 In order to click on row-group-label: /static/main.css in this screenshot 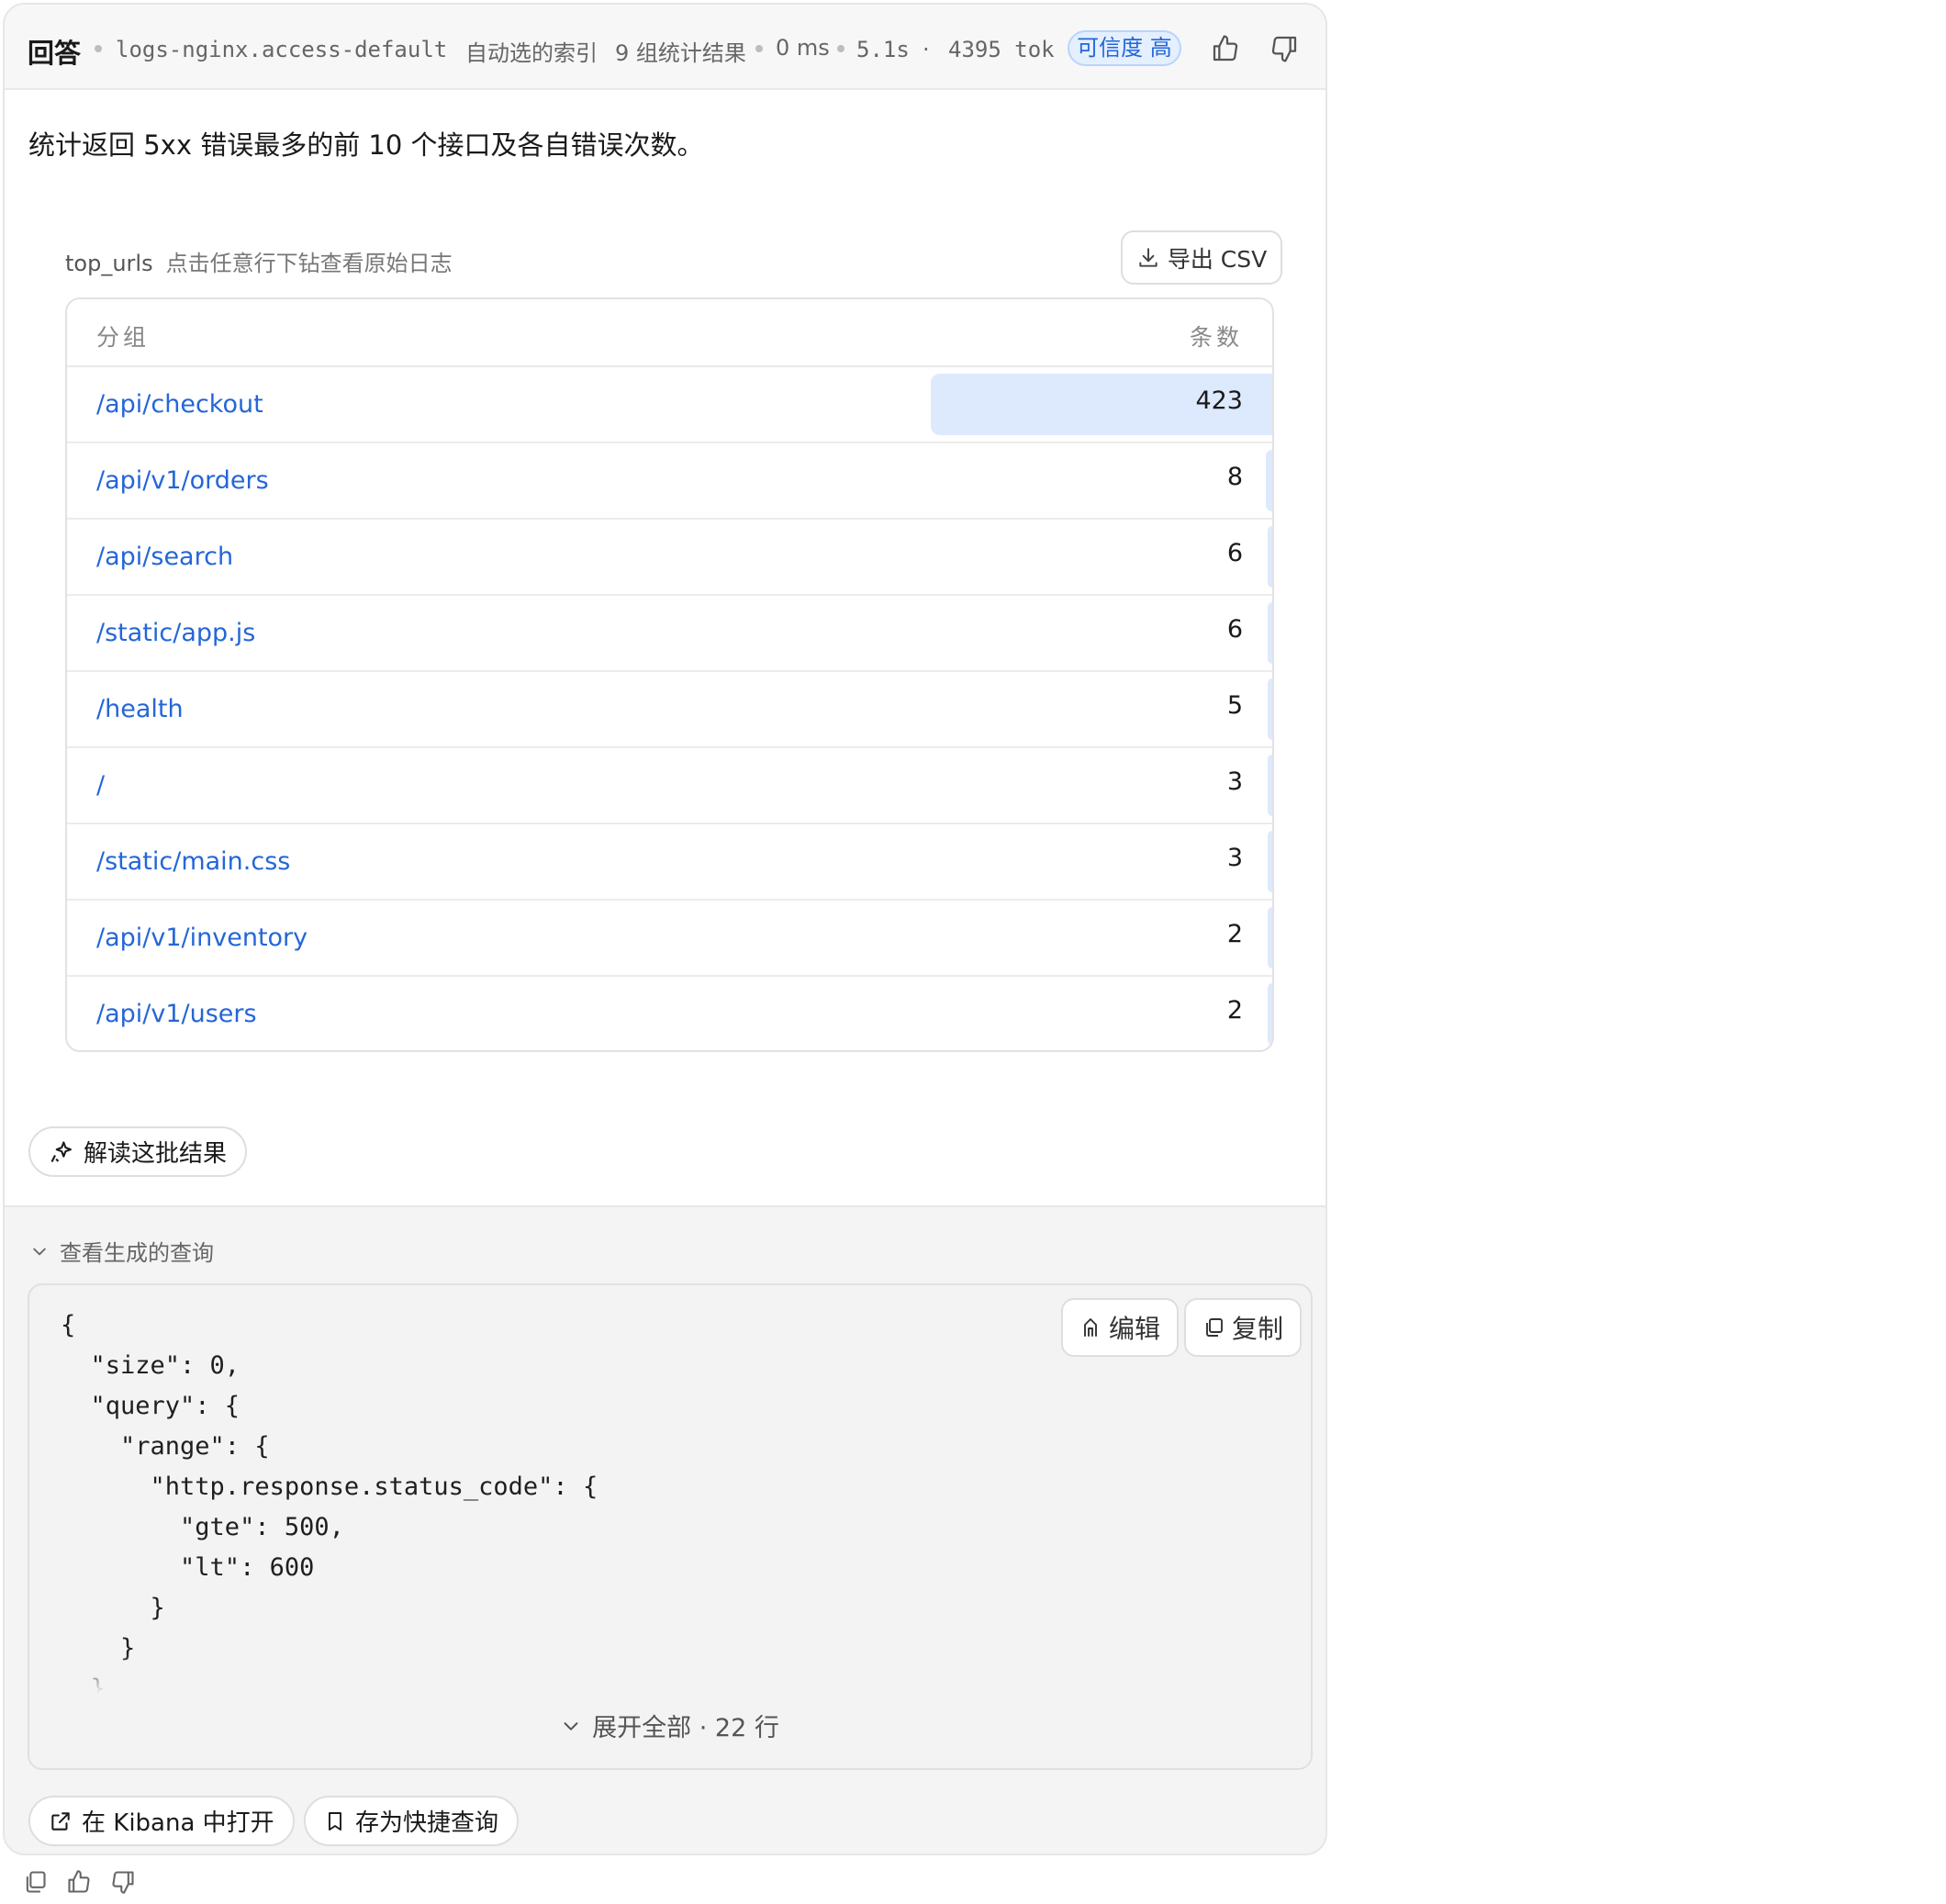, I will do `click(193, 861)`.